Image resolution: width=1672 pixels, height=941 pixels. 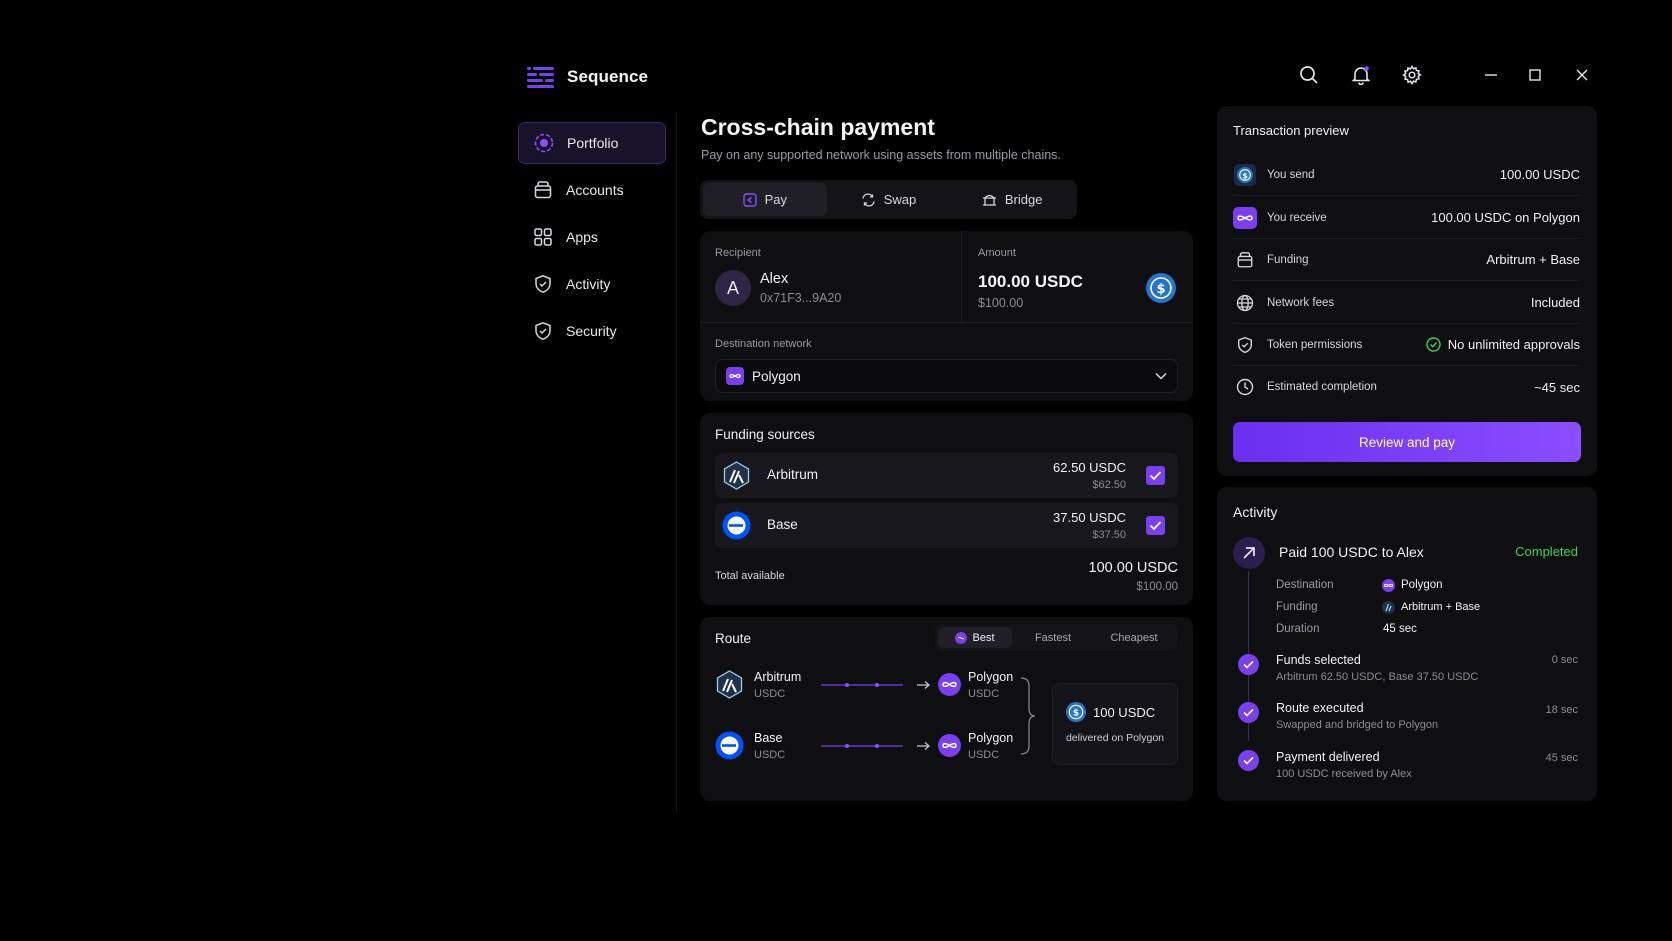 I want to click on sidebar-item-security: Security, so click(x=592, y=331).